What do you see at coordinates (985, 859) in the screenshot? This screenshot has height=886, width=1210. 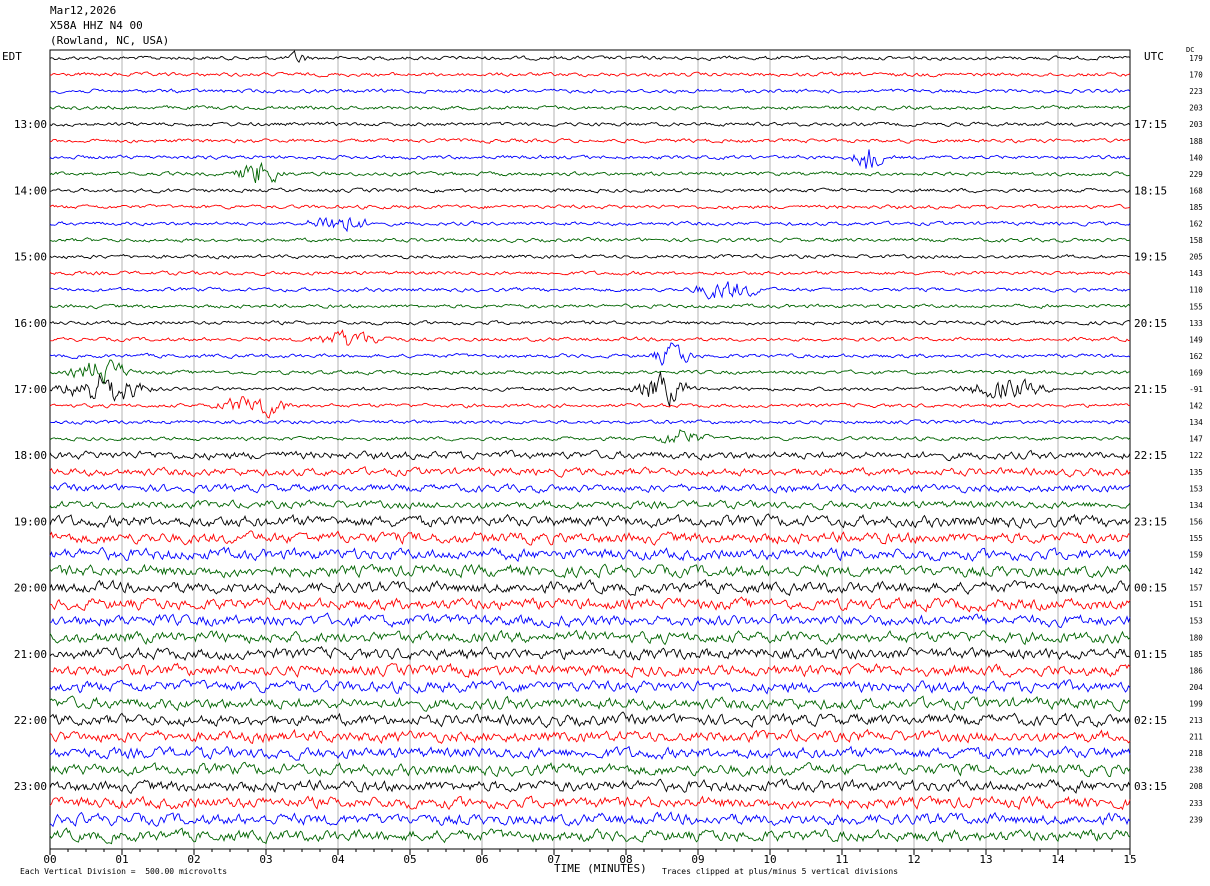 I see `x-tick-label: 13` at bounding box center [985, 859].